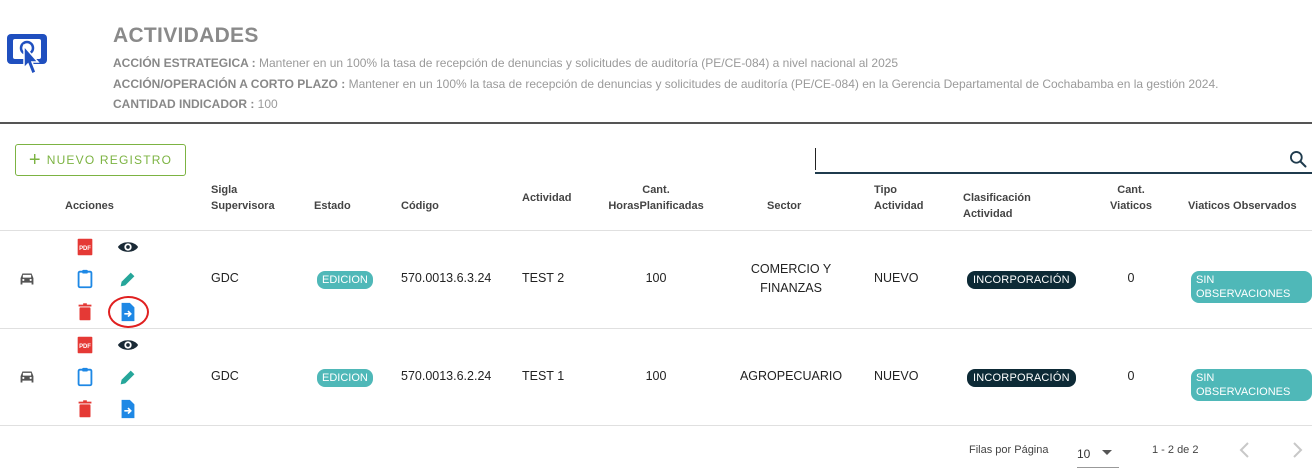 This screenshot has width=1312, height=472. What do you see at coordinates (543, 376) in the screenshot?
I see `cell-actividad: TEST 1` at bounding box center [543, 376].